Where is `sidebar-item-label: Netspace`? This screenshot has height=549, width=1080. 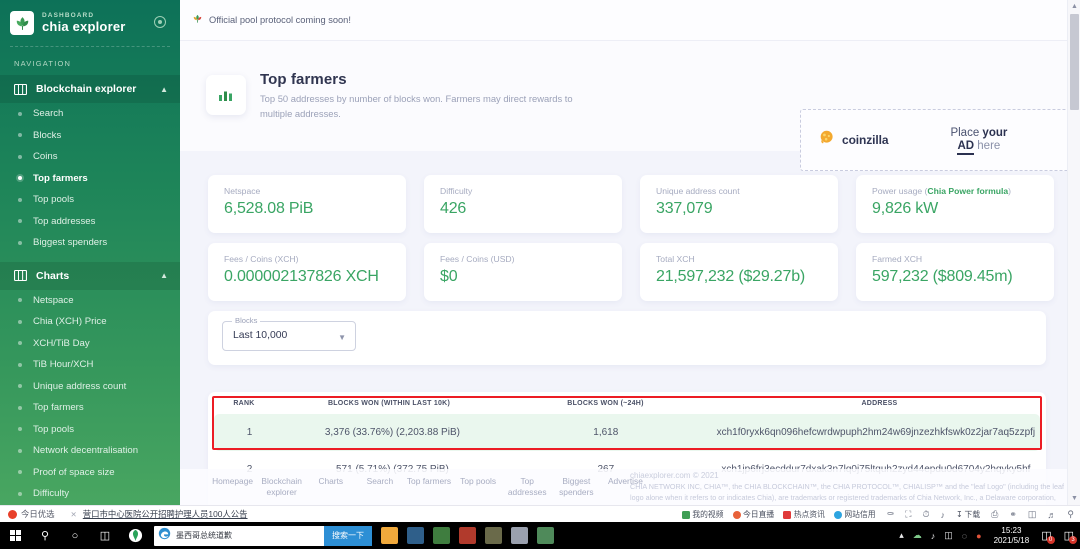
sidebar-item-label: Netspace is located at coordinates (53, 300).